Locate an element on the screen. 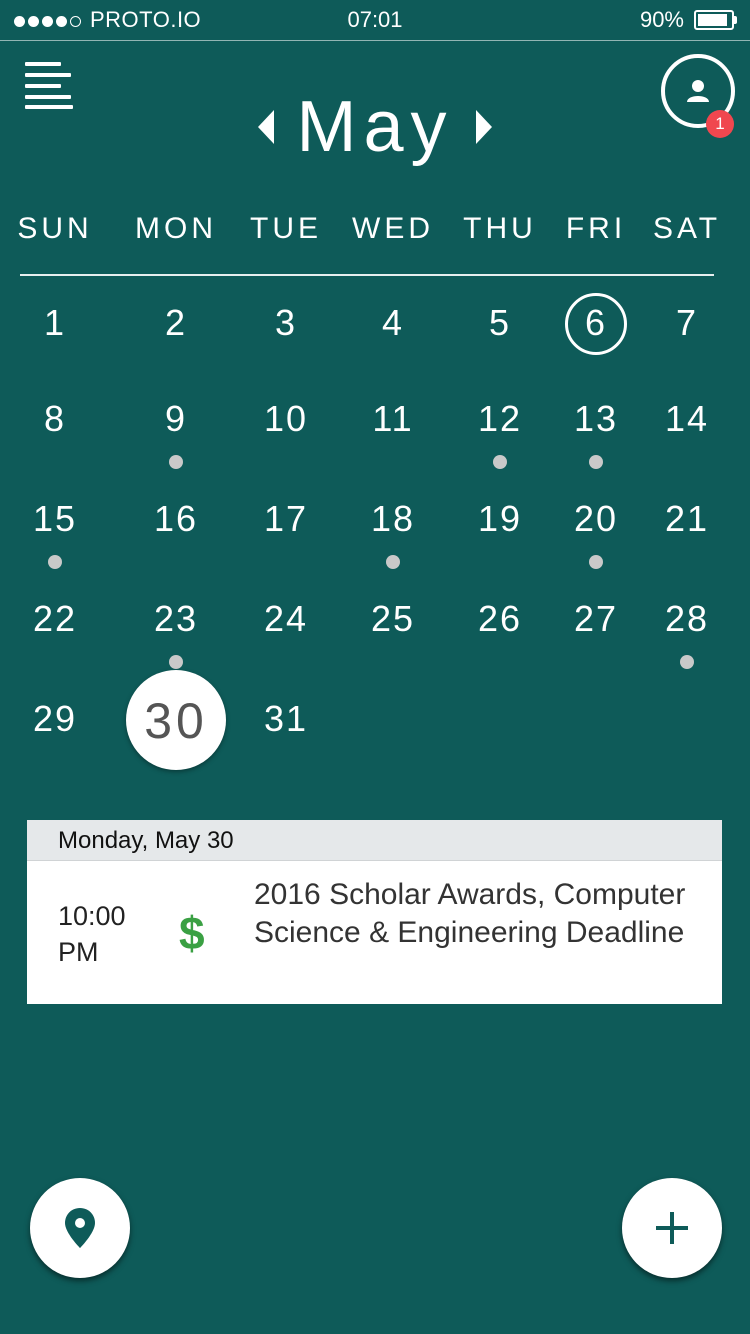  calendar-day: 25 is located at coordinates (393, 619).